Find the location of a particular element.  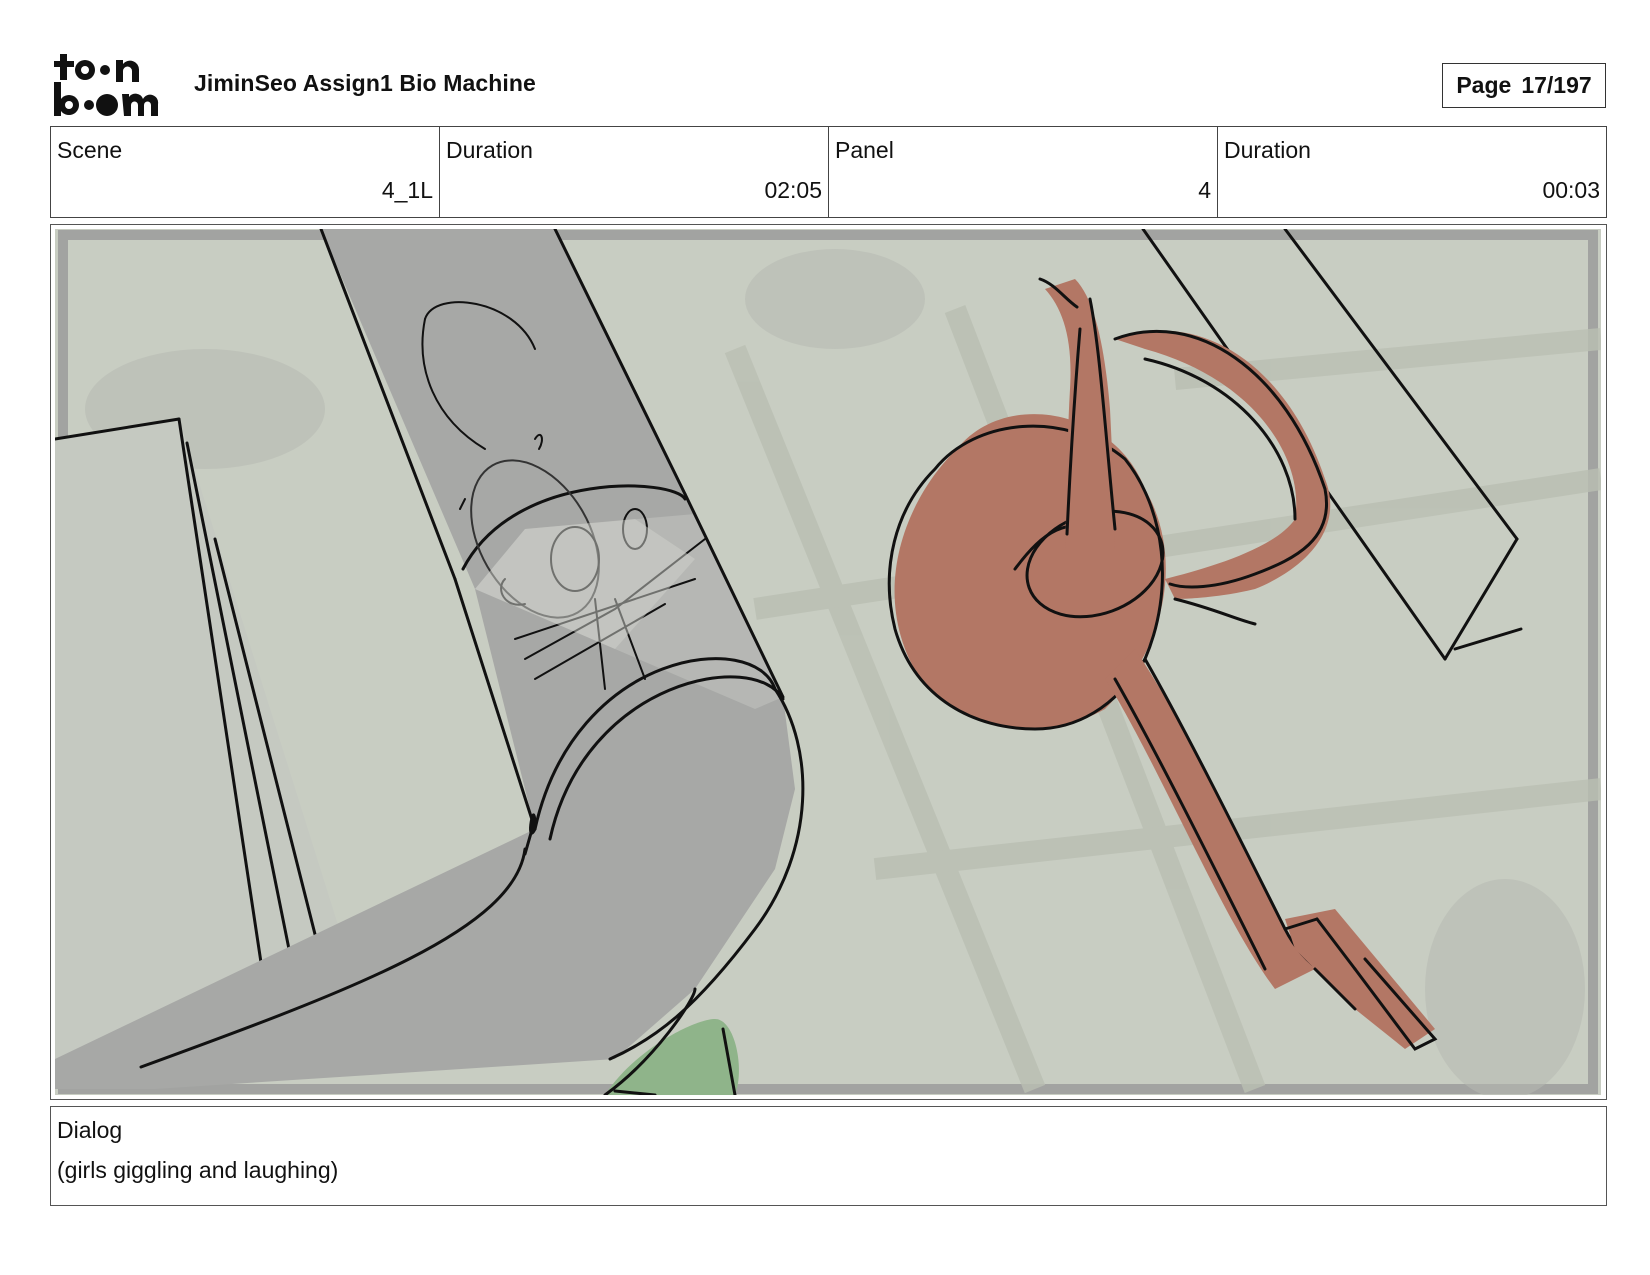

scene-label: Scene is located at coordinates (90, 150).